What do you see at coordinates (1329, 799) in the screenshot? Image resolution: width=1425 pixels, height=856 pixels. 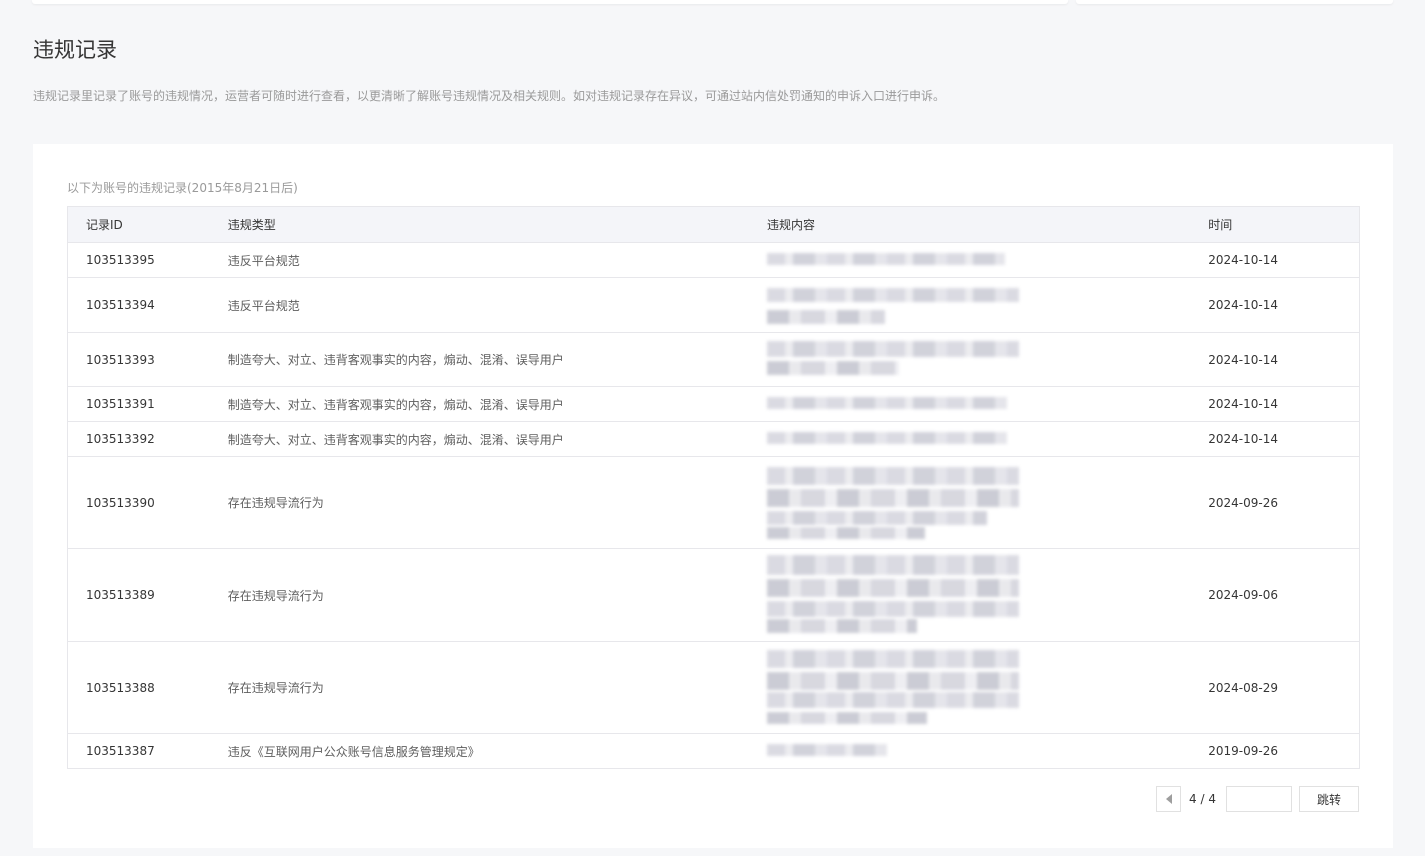 I see `jump-button: 跳转` at bounding box center [1329, 799].